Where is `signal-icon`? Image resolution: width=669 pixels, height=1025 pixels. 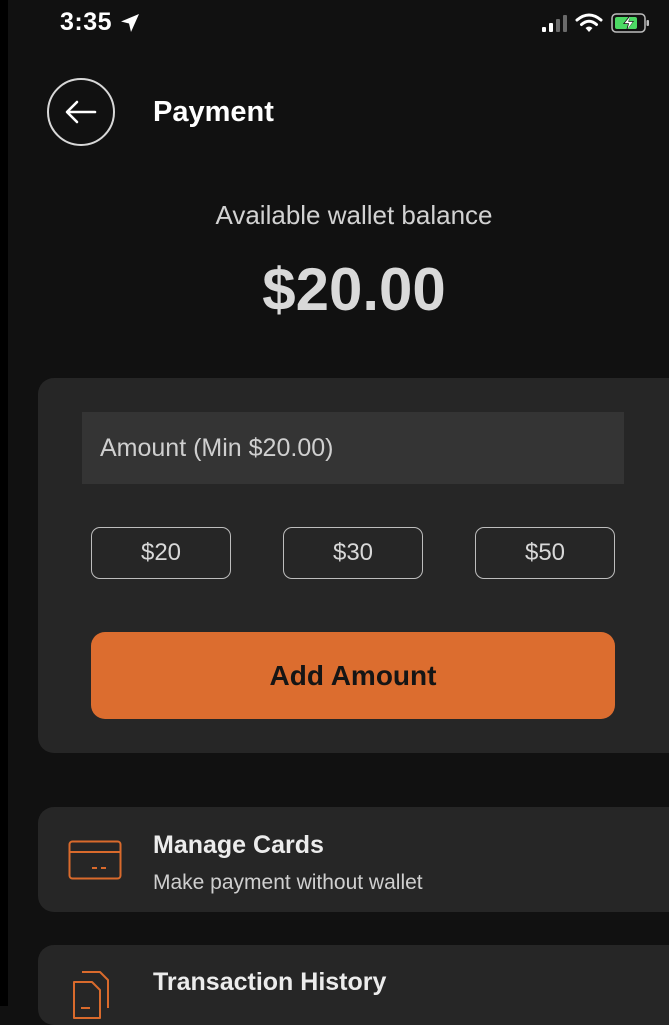 signal-icon is located at coordinates (554, 23).